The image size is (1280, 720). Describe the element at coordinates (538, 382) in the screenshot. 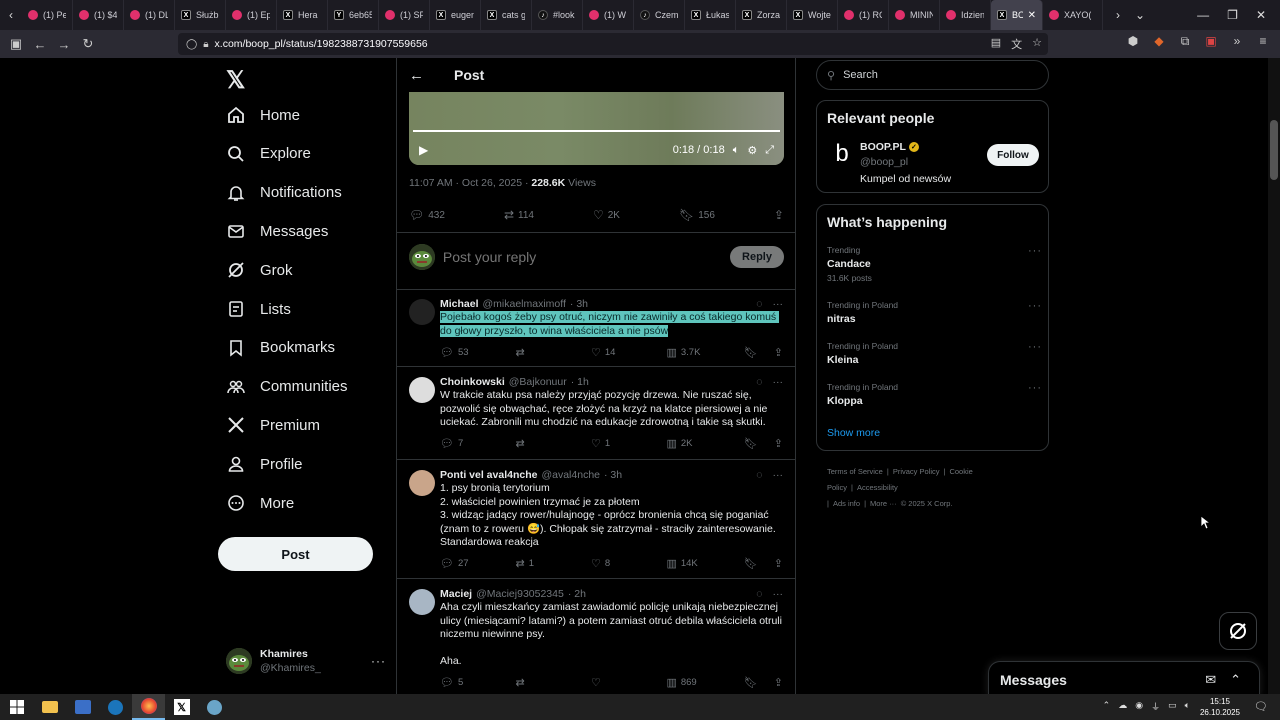

I see `reply-author-handle: @Bajkonuur` at that location.